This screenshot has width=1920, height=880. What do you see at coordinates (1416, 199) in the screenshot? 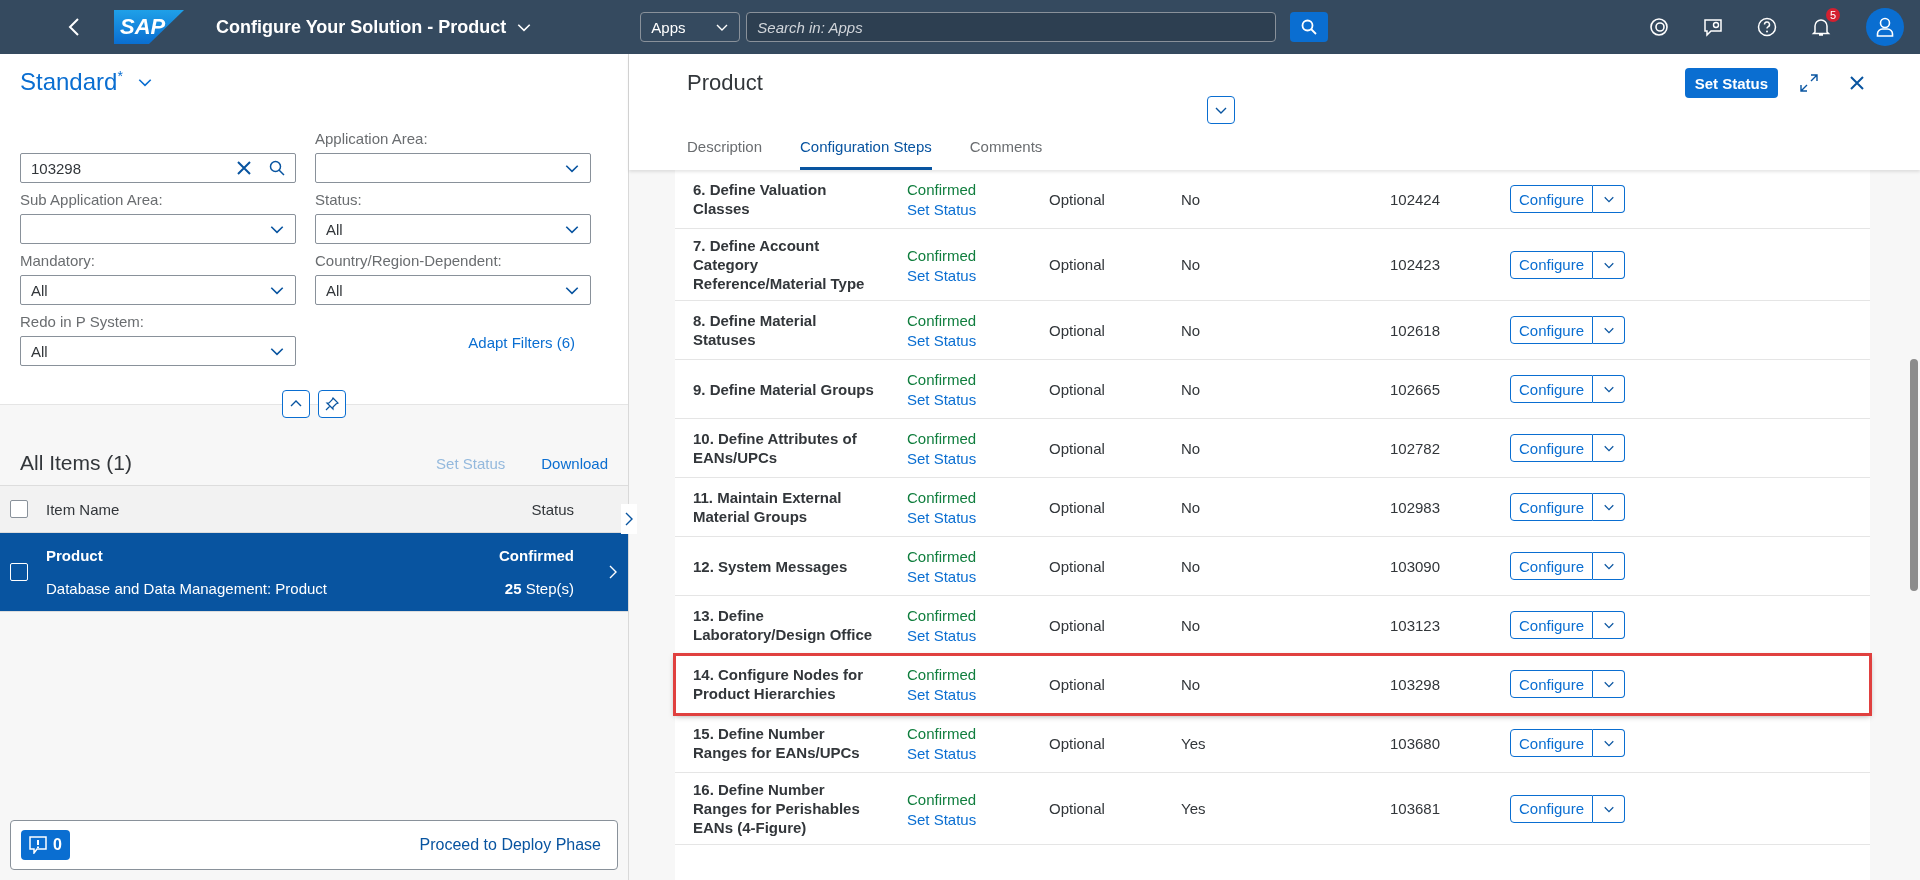
I see `table-cell-text: 102424` at bounding box center [1416, 199].